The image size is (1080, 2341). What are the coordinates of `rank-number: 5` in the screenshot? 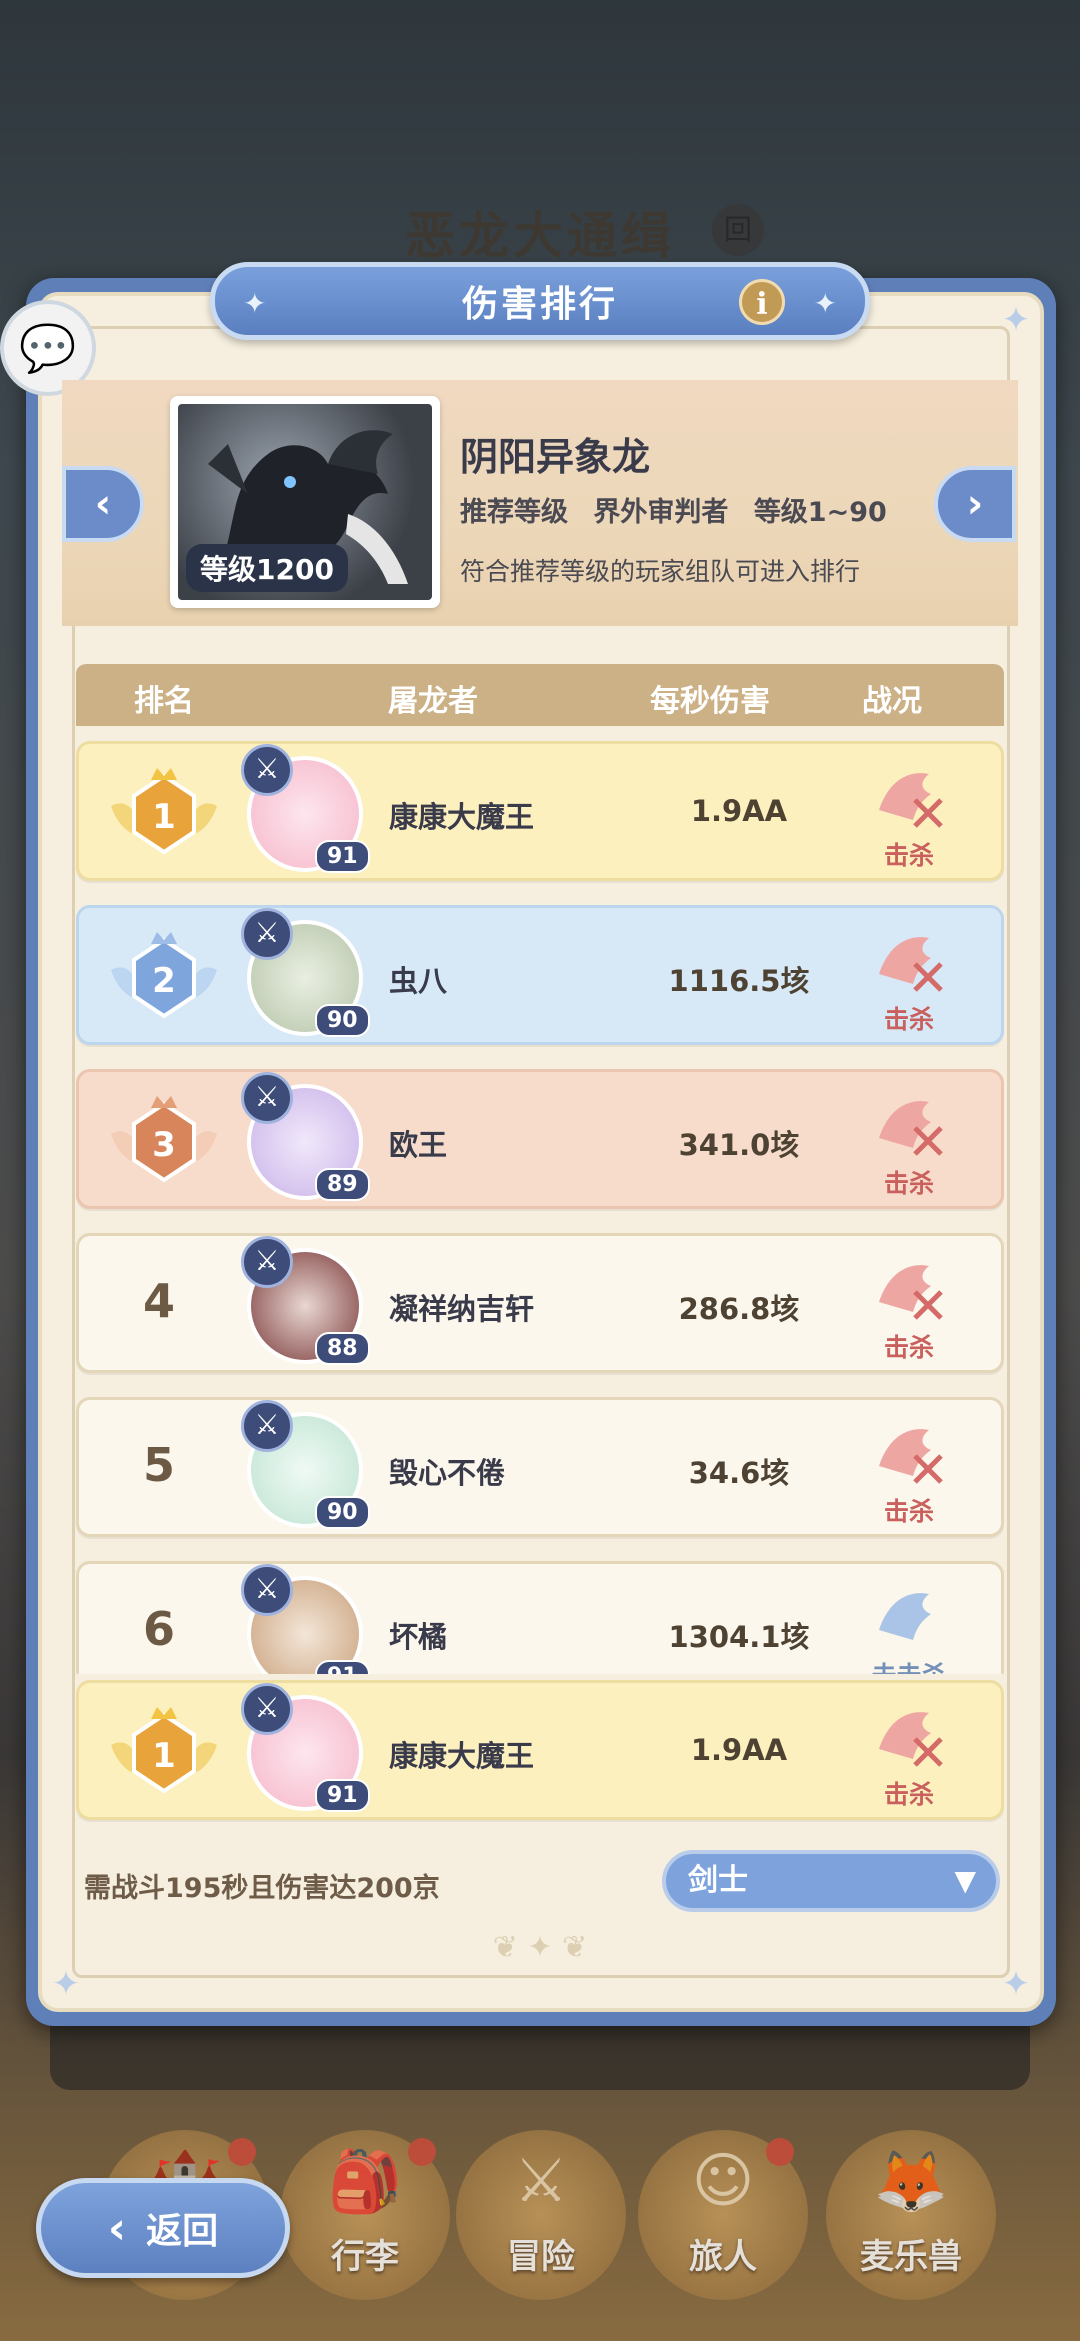 It's located at (158, 1465).